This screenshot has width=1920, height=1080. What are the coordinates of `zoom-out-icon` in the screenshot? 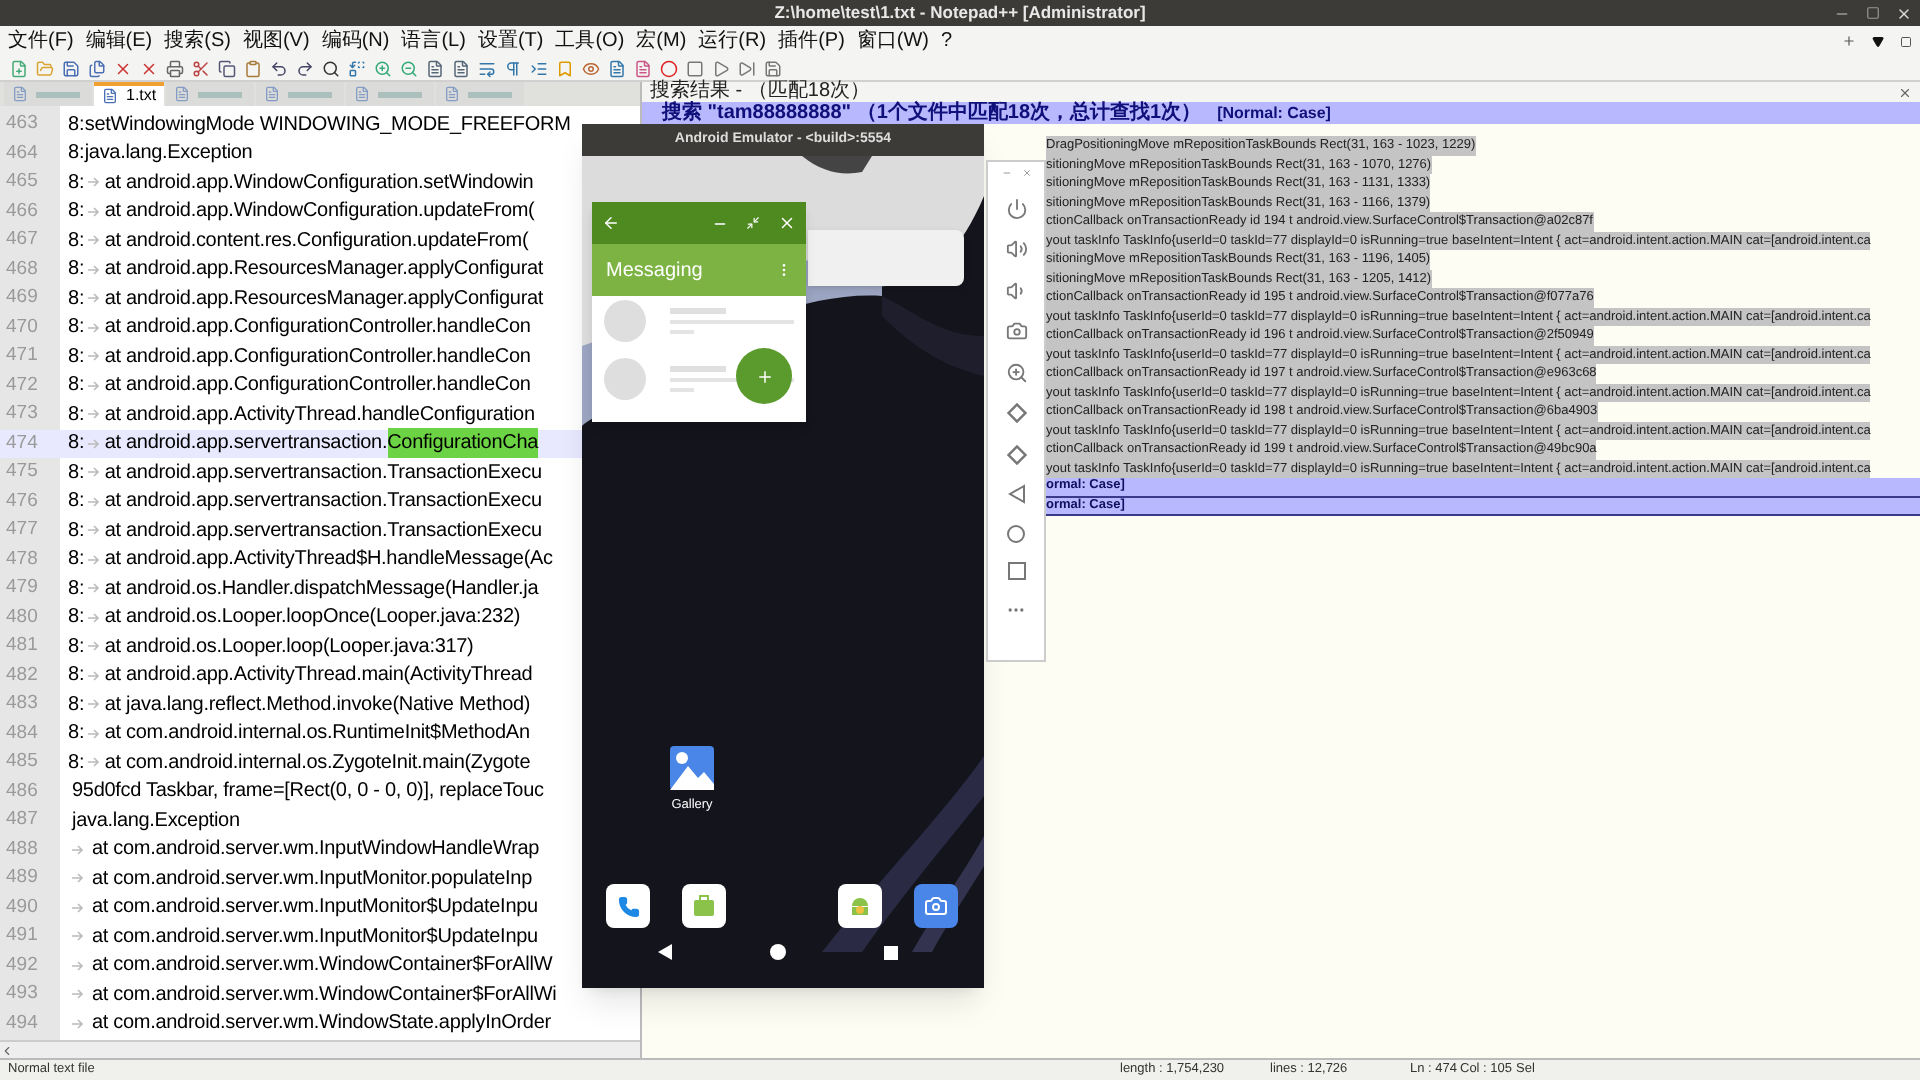 It's located at (409, 68).